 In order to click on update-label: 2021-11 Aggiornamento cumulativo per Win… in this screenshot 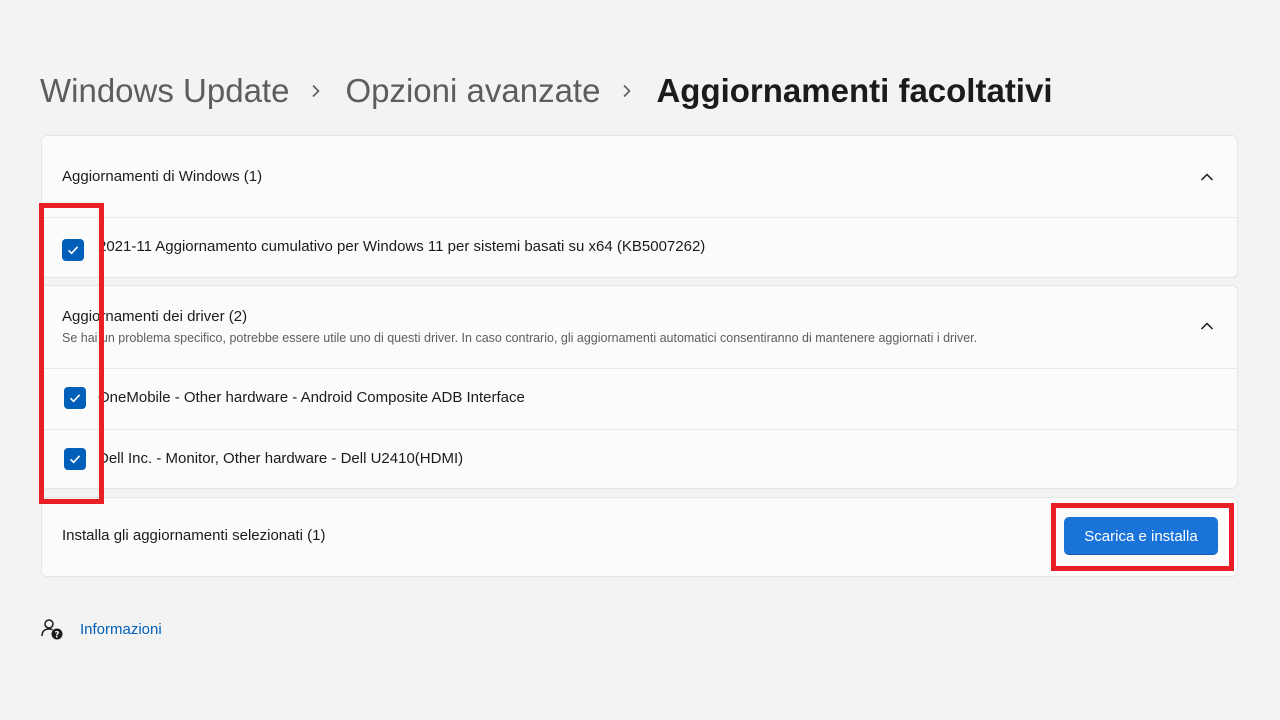, I will do `click(402, 246)`.